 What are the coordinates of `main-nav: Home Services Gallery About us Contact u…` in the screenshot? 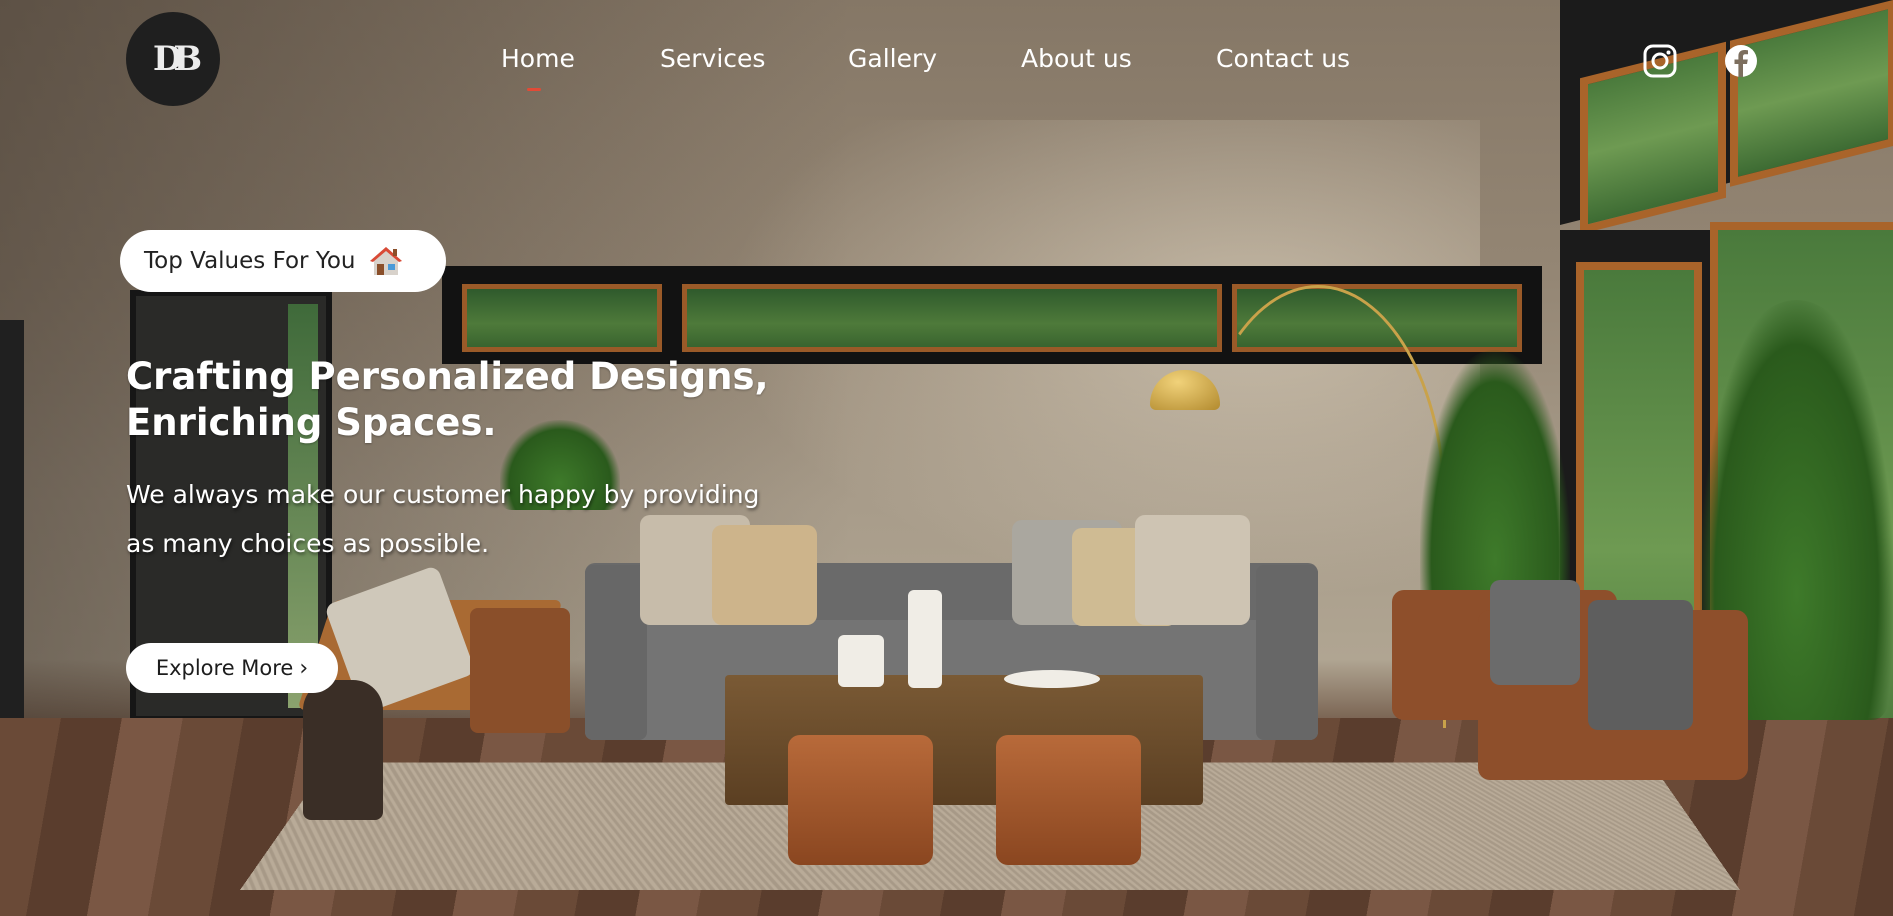 It's located at (946, 67).